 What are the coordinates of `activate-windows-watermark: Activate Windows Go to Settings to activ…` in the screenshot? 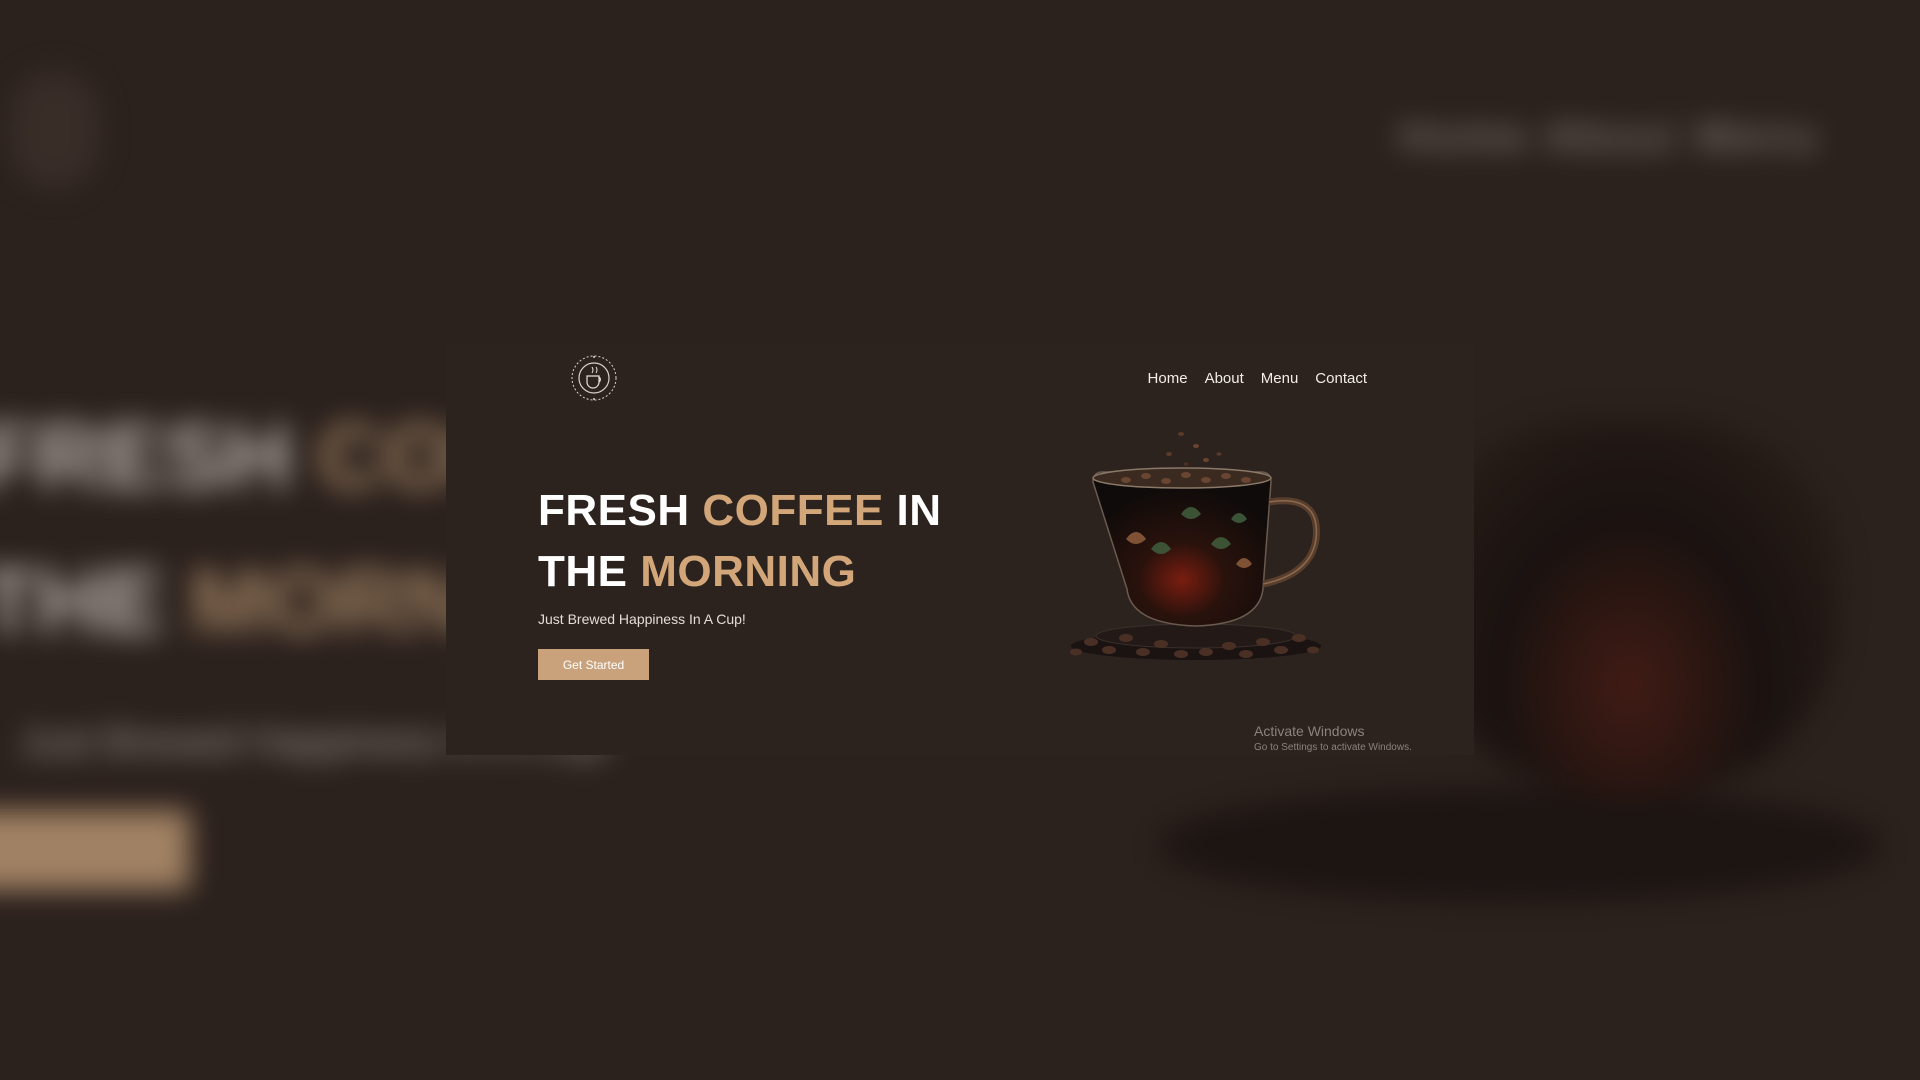 It's located at (1333, 738).